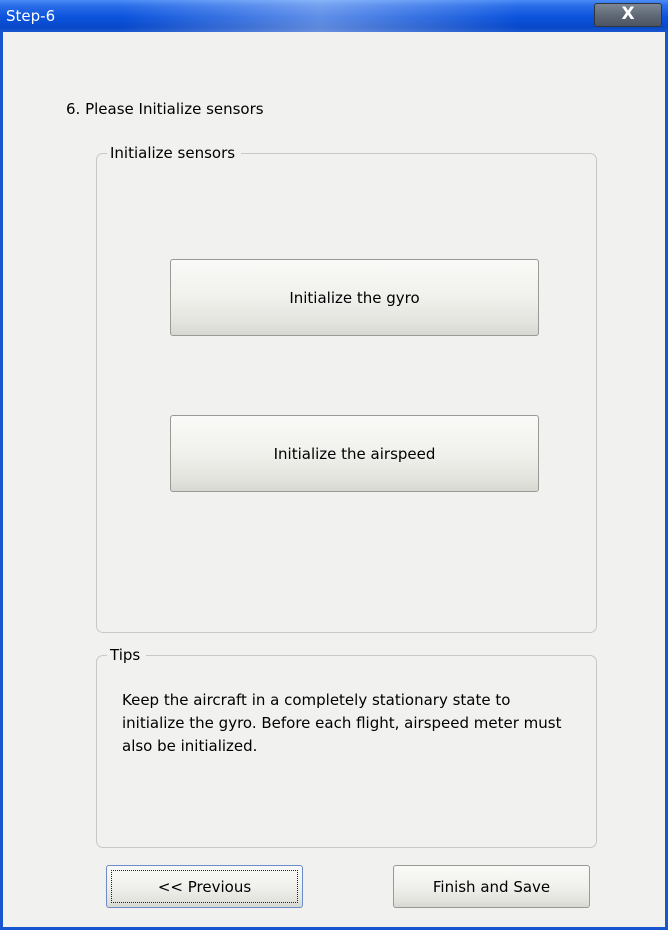  What do you see at coordinates (320, 16) in the screenshot?
I see `title-bar-shine` at bounding box center [320, 16].